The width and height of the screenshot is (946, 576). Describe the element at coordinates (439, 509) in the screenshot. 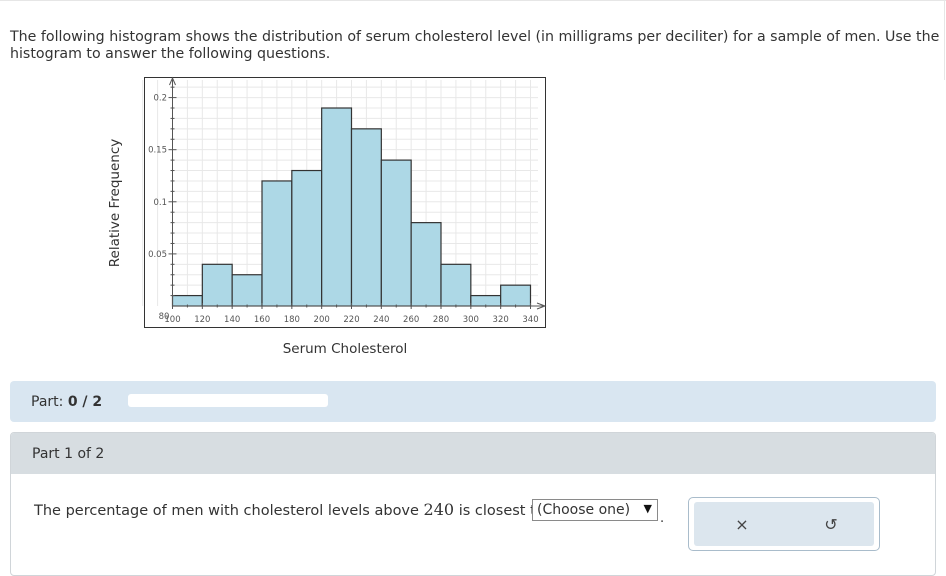

I see `threshold-number: 240` at that location.